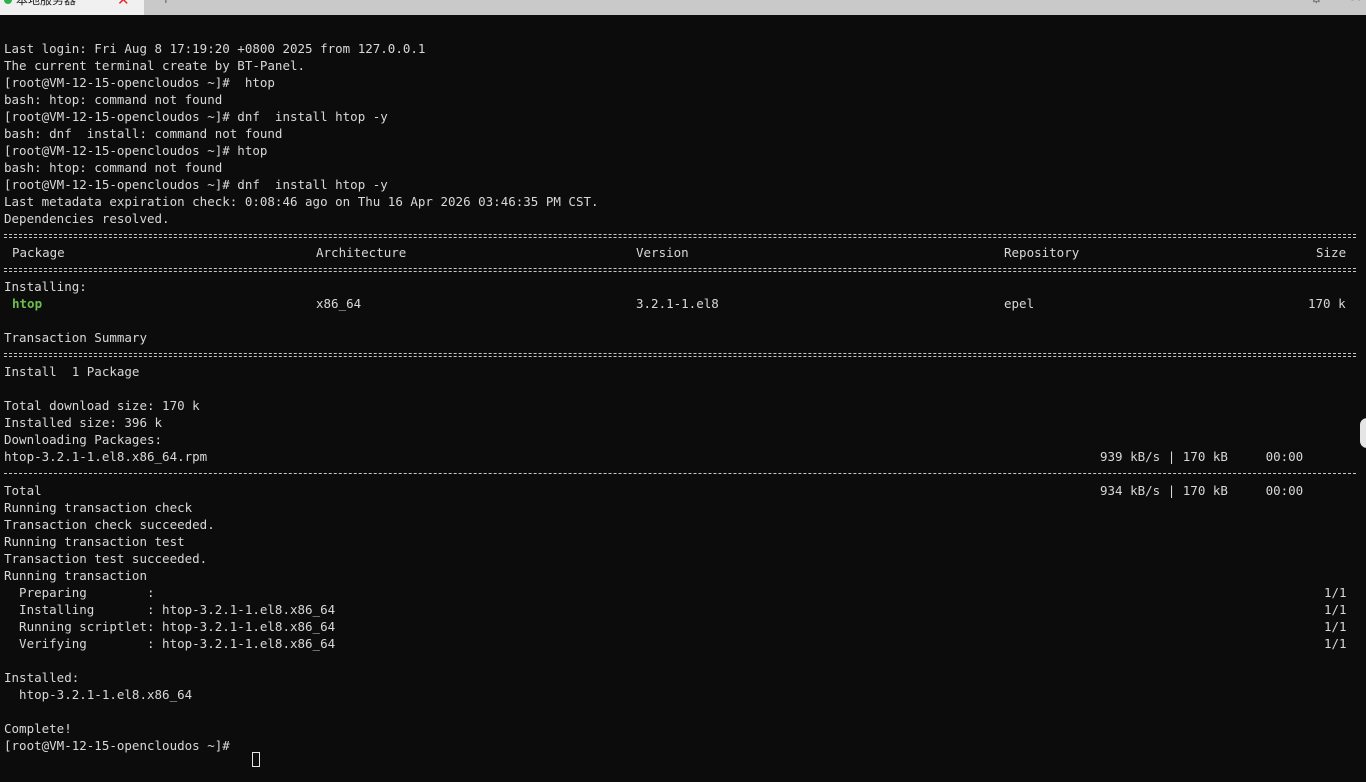  Describe the element at coordinates (102, 405) in the screenshot. I see `summary-download-size: Total download size: 170 k` at that location.